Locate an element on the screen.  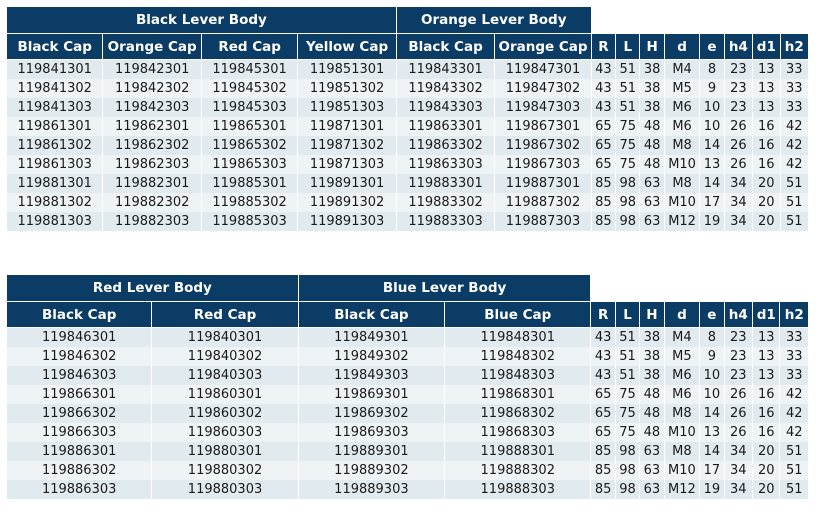
table-cell: 13 is located at coordinates (766, 107).